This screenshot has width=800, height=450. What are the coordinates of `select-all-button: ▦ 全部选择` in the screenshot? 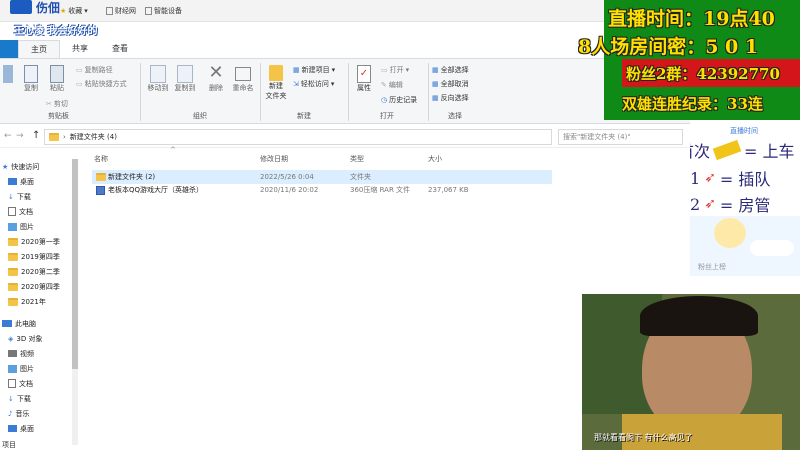 It's located at (450, 70).